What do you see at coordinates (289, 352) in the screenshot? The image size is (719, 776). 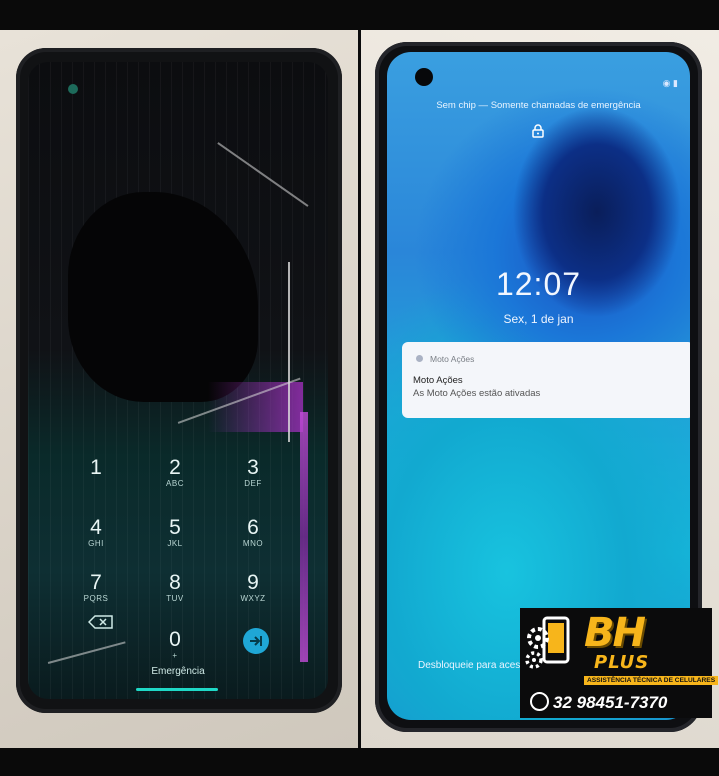 I see `white-line-artifact` at bounding box center [289, 352].